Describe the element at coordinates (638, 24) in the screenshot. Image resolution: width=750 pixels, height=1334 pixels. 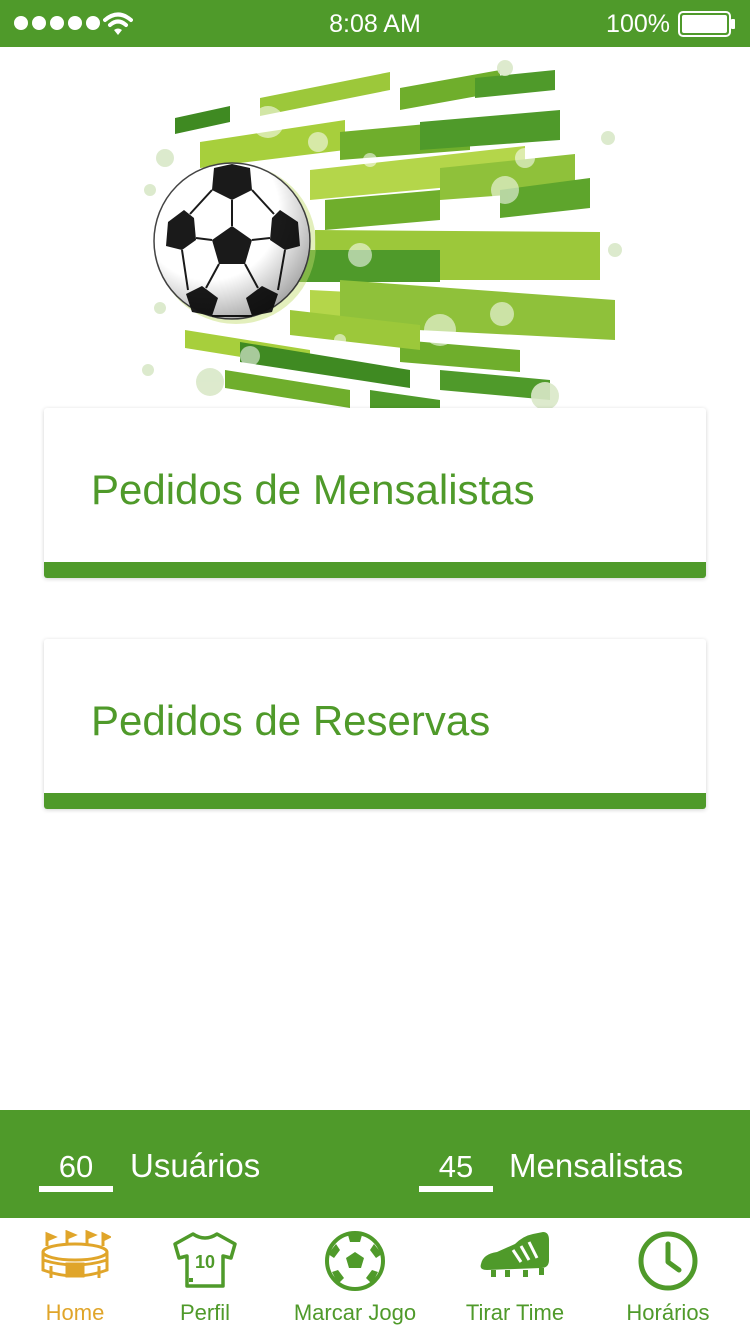
I see `battery-percentage: 100%` at that location.